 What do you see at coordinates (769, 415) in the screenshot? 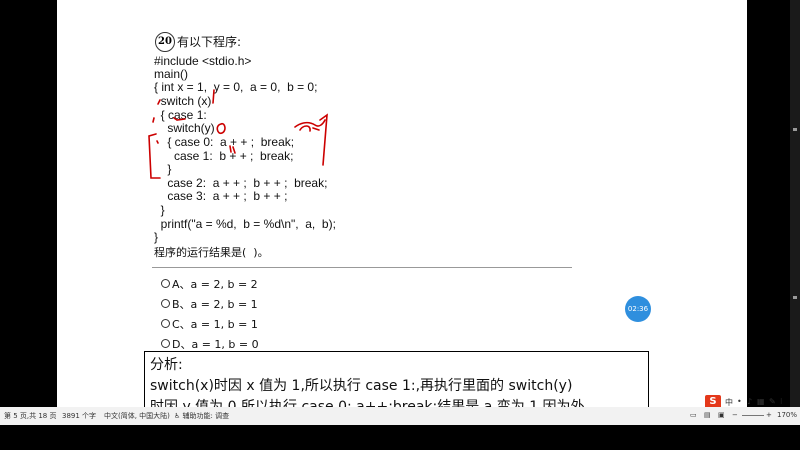
I see `zoom-in-button: +` at bounding box center [769, 415].